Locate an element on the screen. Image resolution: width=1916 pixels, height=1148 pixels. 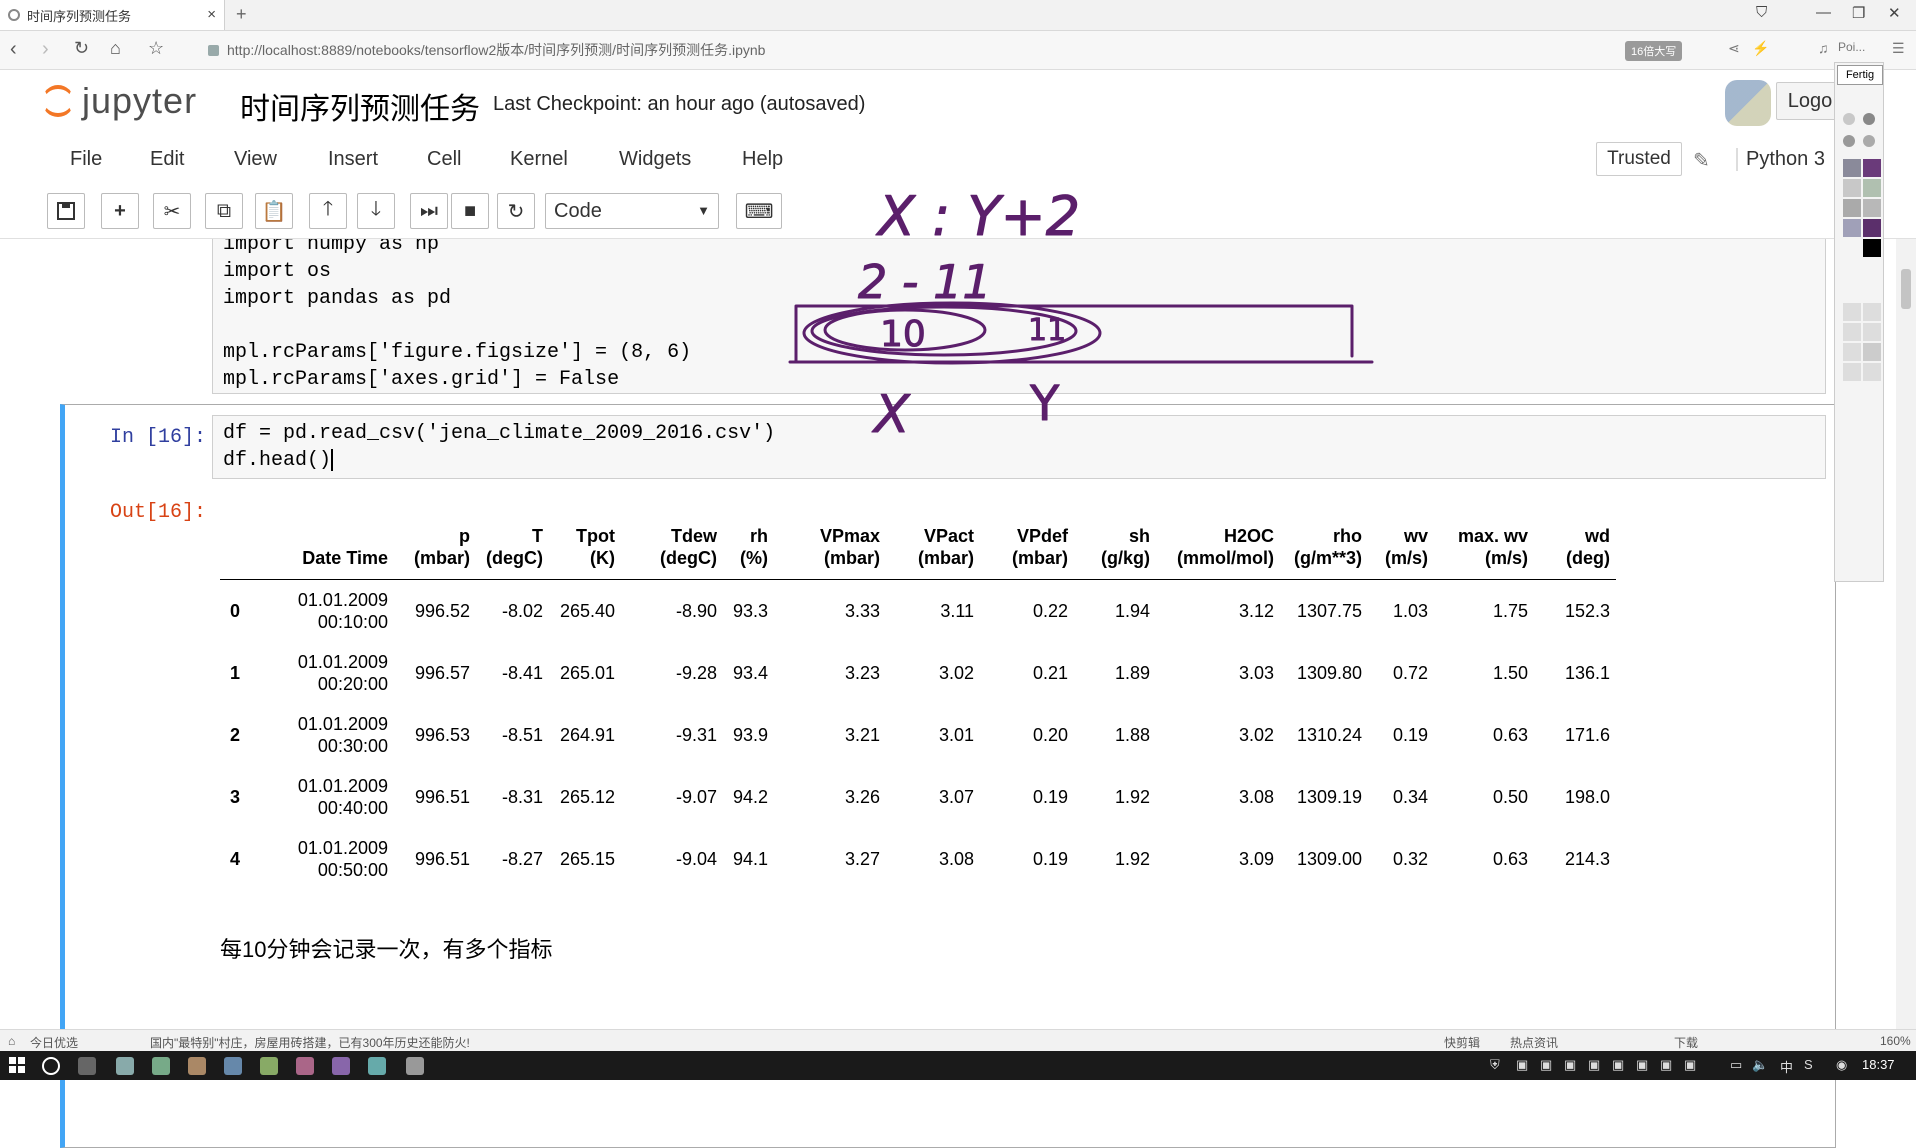
tray-app-icon: S is located at coordinates (1808, 1064).